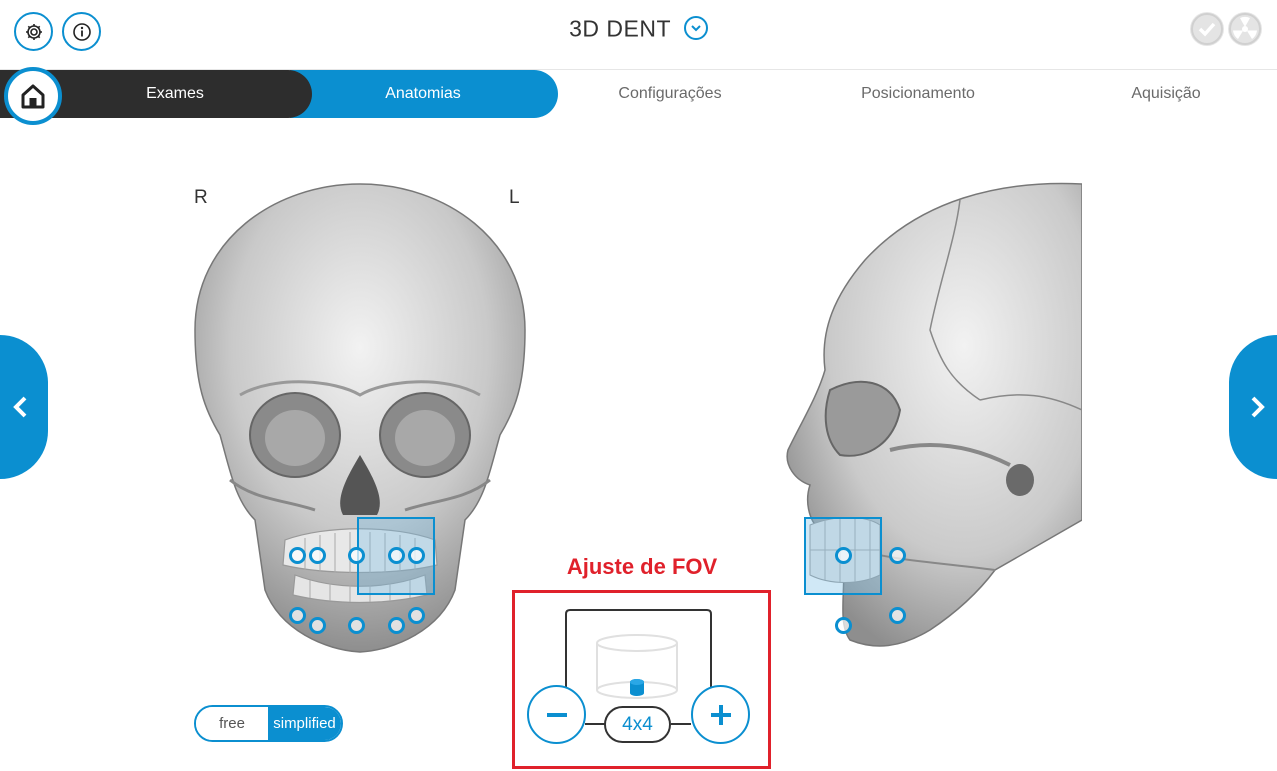  I want to click on step-aquisicao: Aquisição, so click(1165, 94).